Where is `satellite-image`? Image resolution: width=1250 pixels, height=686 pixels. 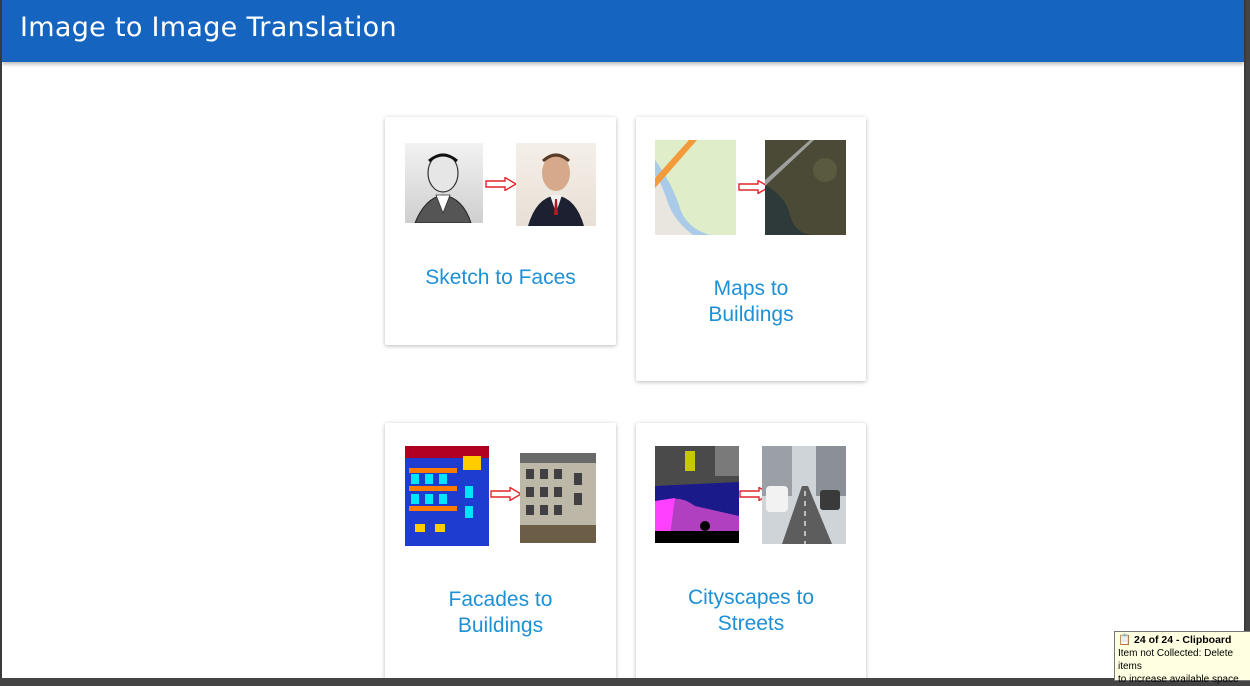
satellite-image is located at coordinates (805, 187).